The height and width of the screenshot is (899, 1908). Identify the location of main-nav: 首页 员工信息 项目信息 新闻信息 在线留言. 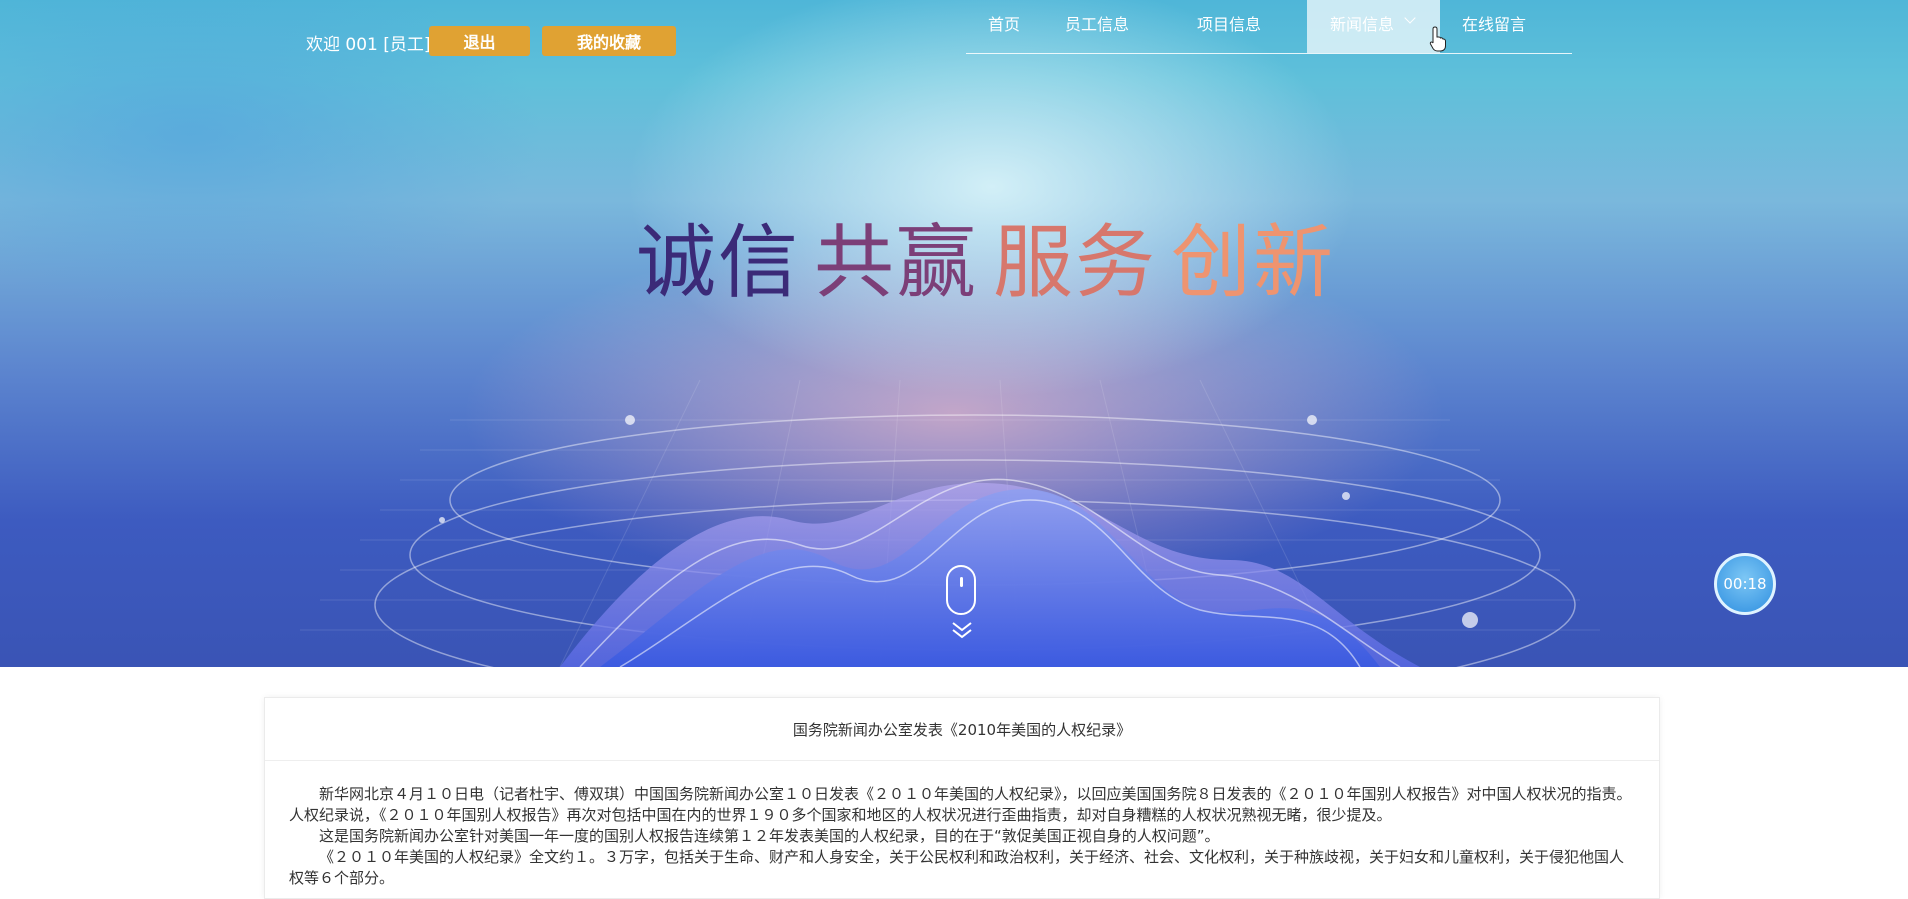
(1269, 27).